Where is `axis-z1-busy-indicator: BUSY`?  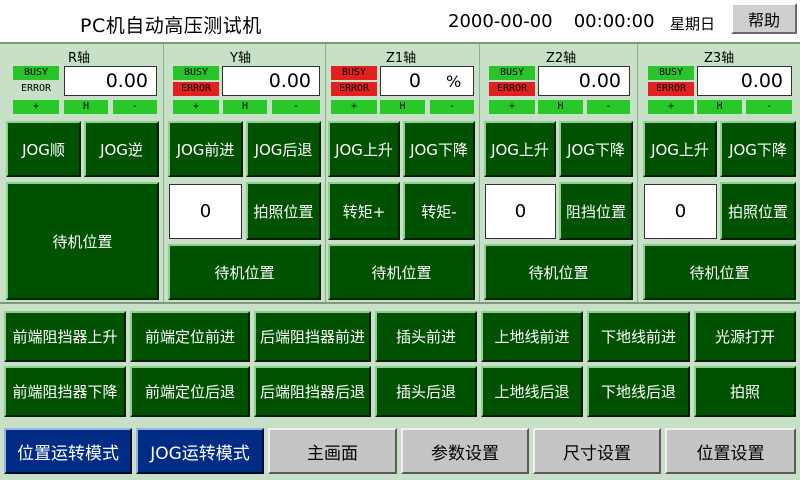
axis-z1-busy-indicator: BUSY is located at coordinates (354, 73).